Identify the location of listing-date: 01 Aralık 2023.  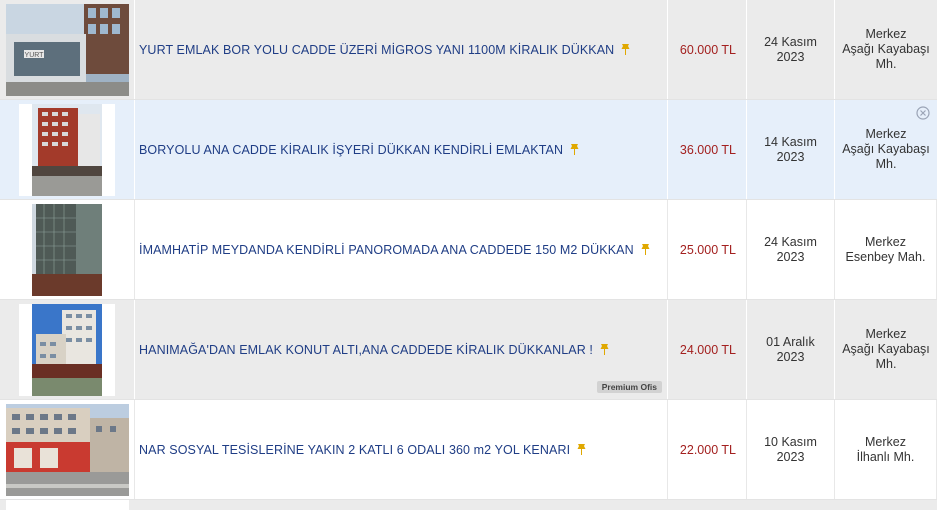
(791, 349).